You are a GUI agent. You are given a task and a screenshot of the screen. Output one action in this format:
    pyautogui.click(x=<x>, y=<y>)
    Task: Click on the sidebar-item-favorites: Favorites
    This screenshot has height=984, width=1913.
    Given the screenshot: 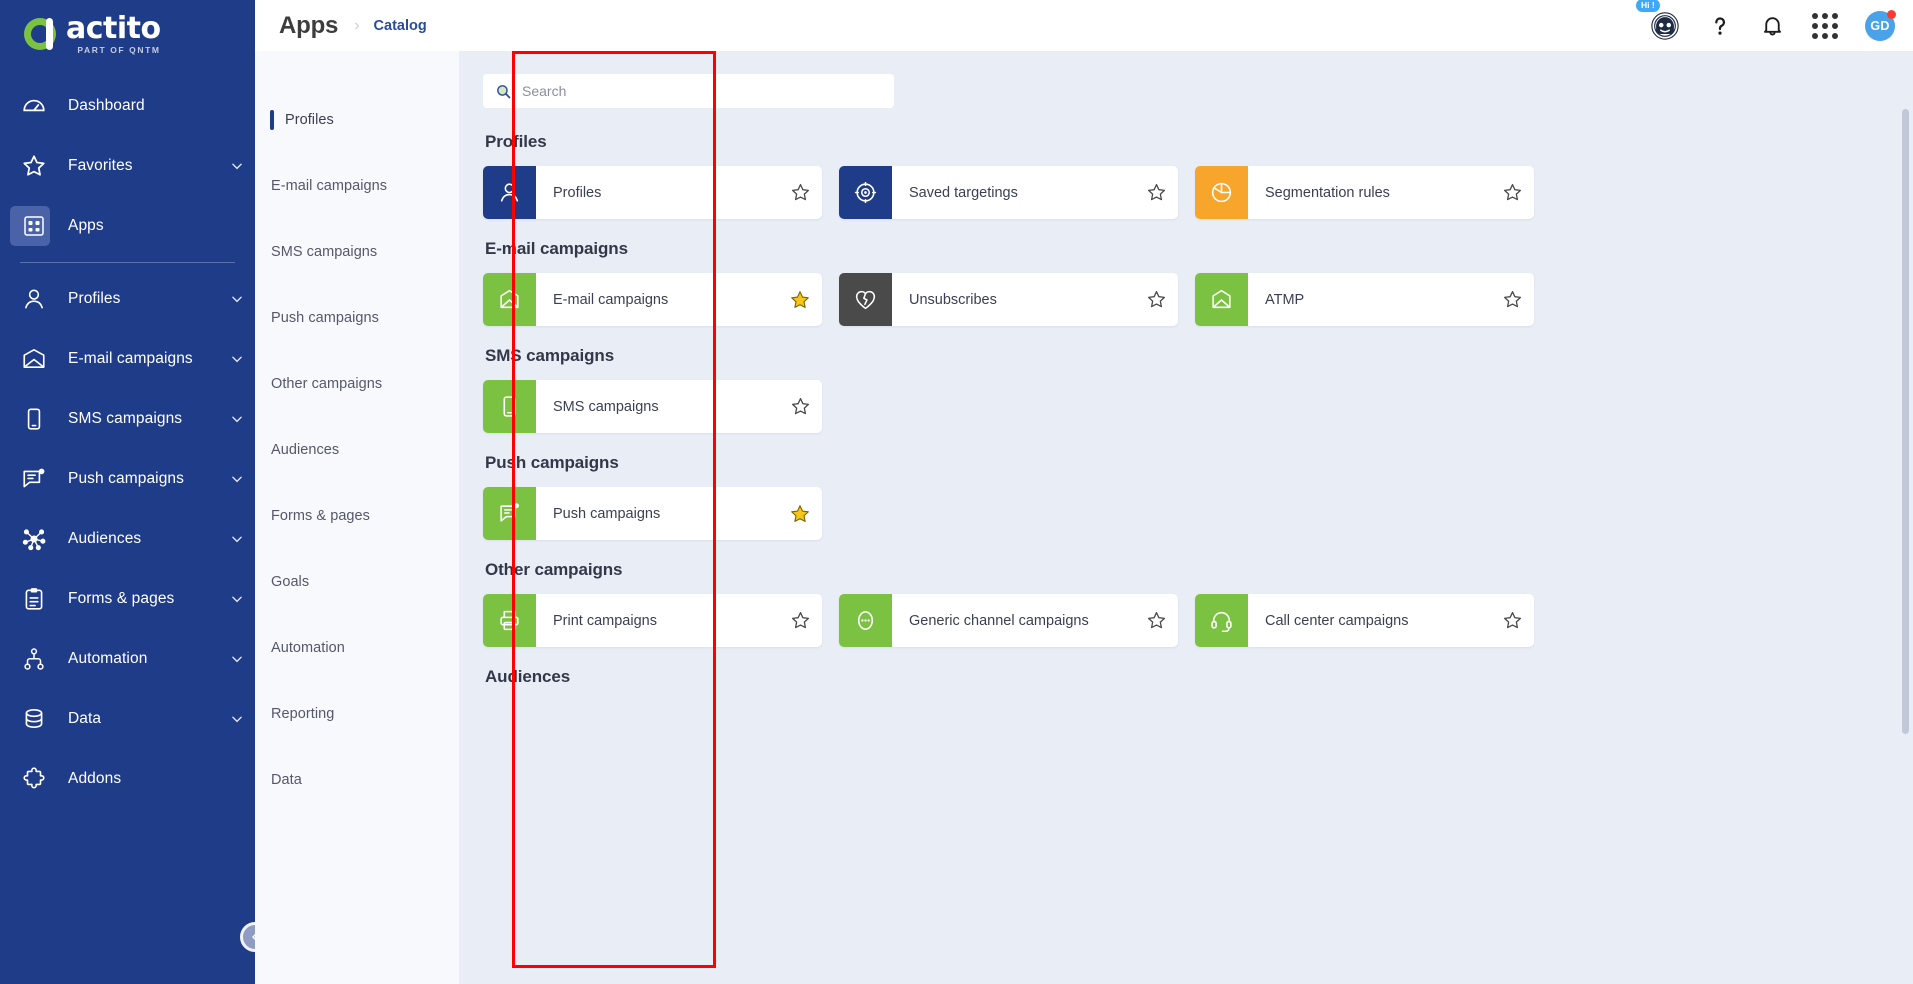 What is the action you would take?
    pyautogui.click(x=127, y=166)
    